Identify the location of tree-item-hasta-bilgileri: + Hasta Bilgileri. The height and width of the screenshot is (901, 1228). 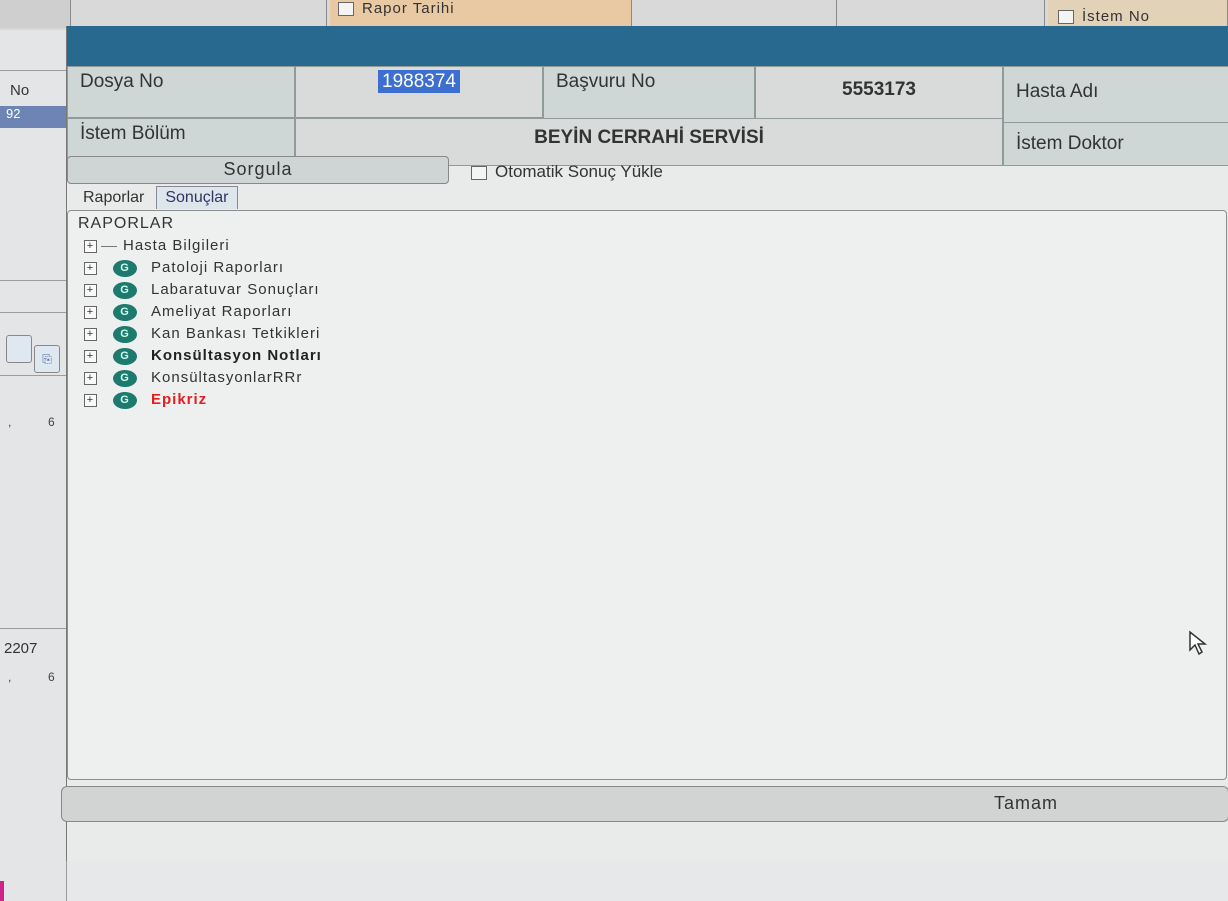
(157, 247).